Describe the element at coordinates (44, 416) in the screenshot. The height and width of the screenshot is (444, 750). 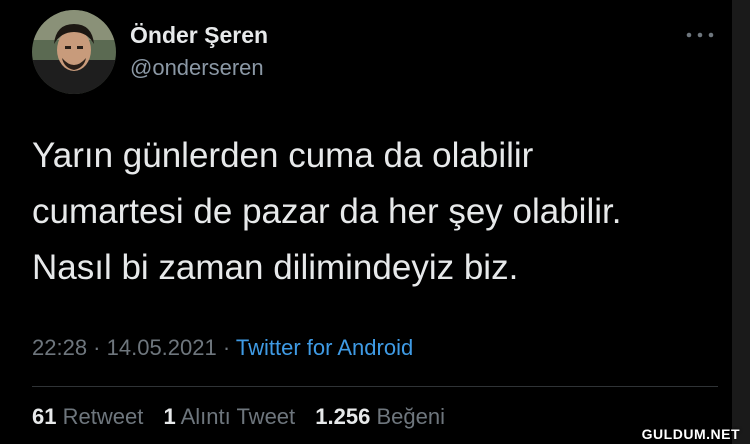
I see `retweet-count: 61` at that location.